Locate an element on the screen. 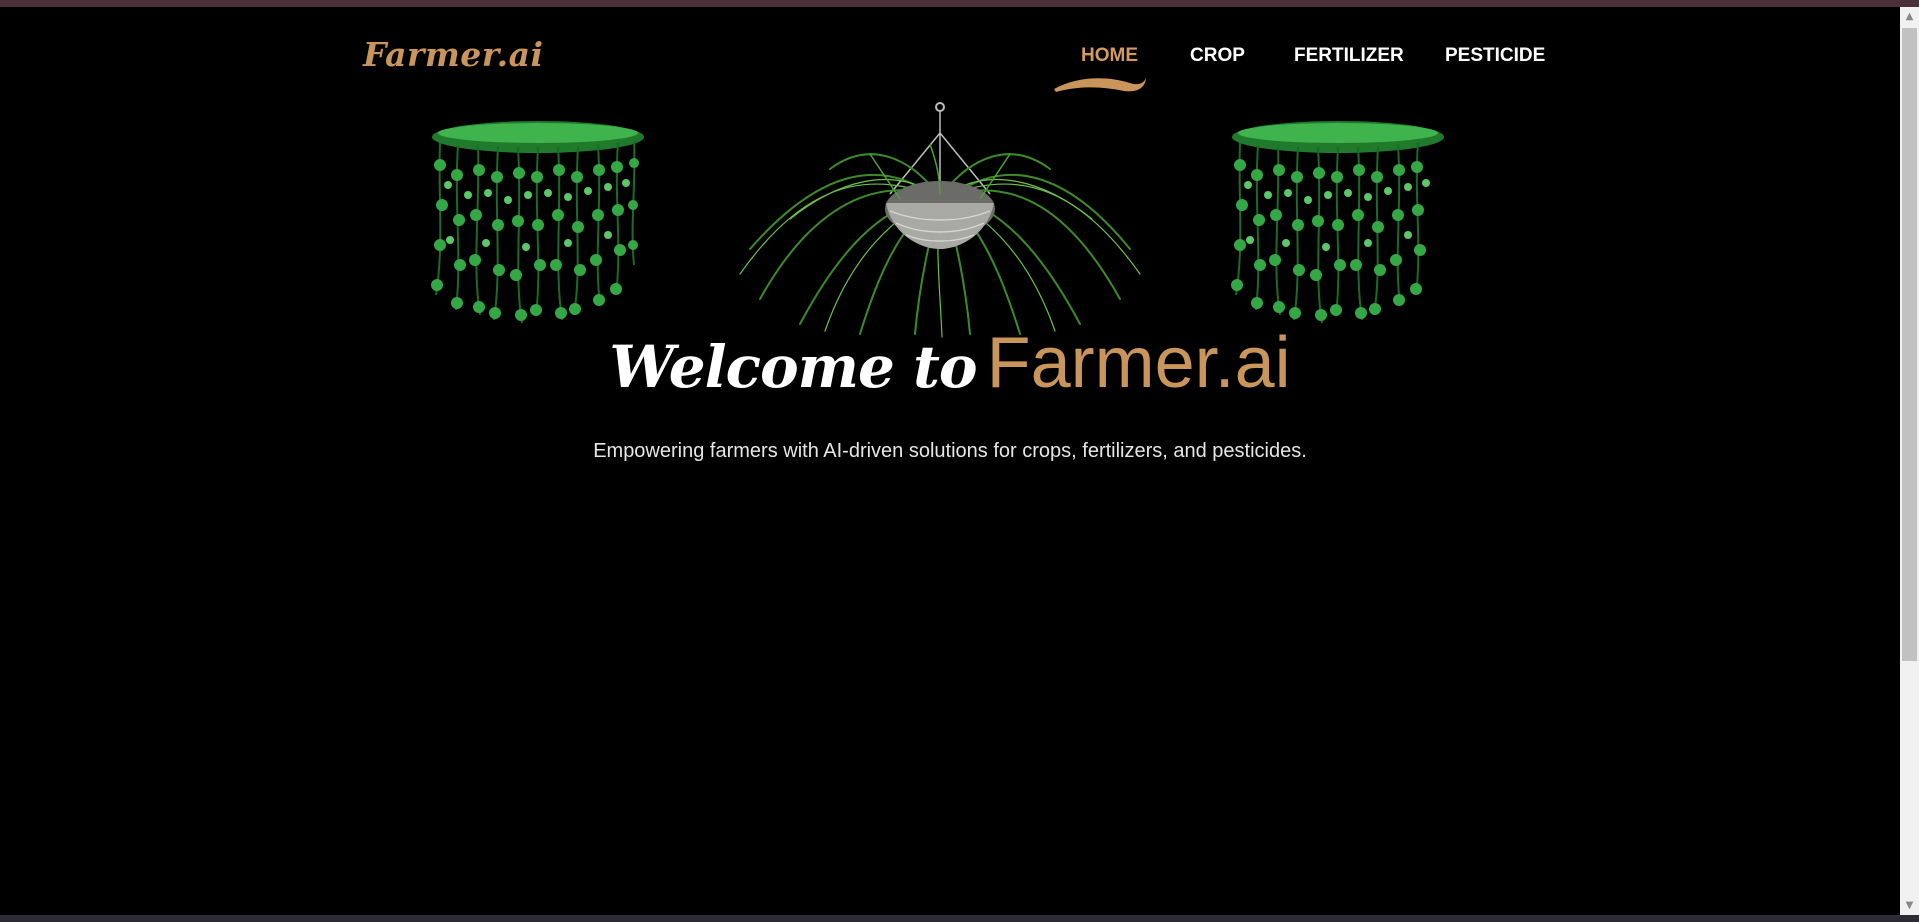  nav-pesticide: PESTICIDE is located at coordinates (1495, 56).